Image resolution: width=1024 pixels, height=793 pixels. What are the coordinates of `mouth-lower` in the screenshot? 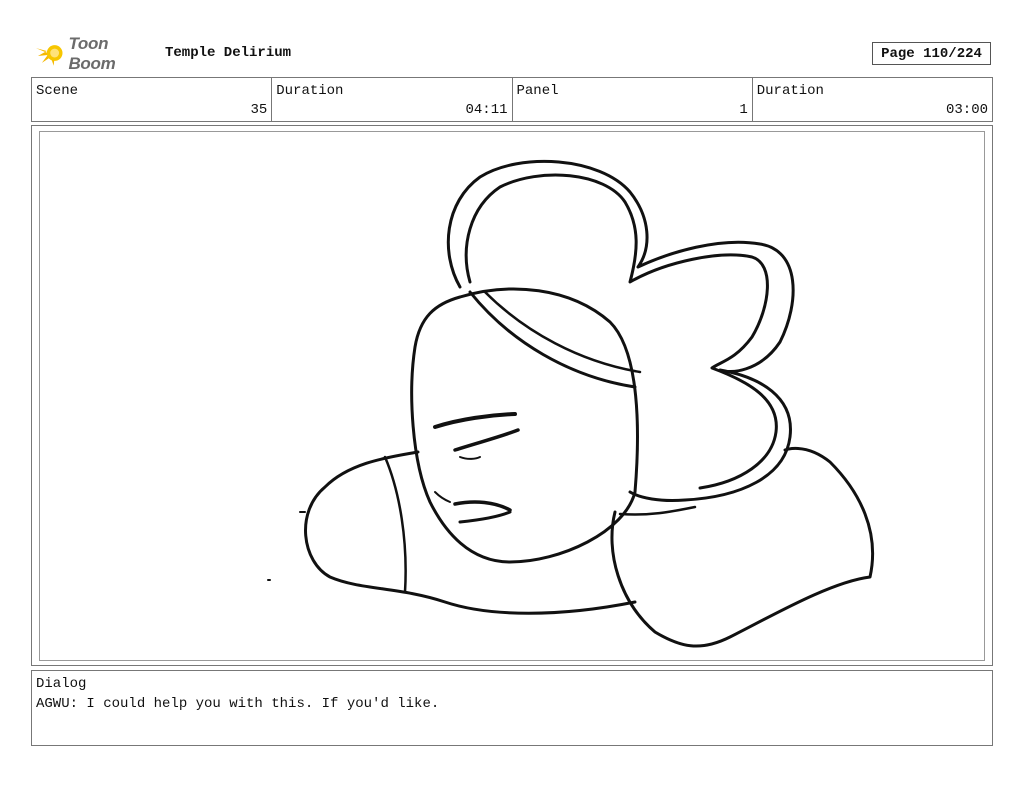 It's located at (485, 517).